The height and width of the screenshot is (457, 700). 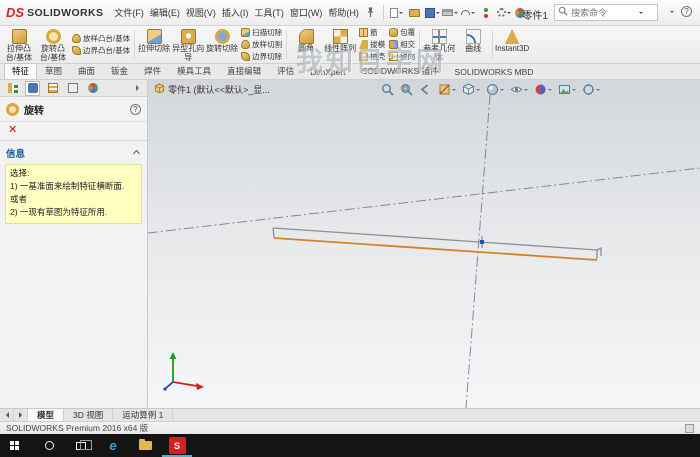 I want to click on apply-scene-icon, so click(x=567, y=89).